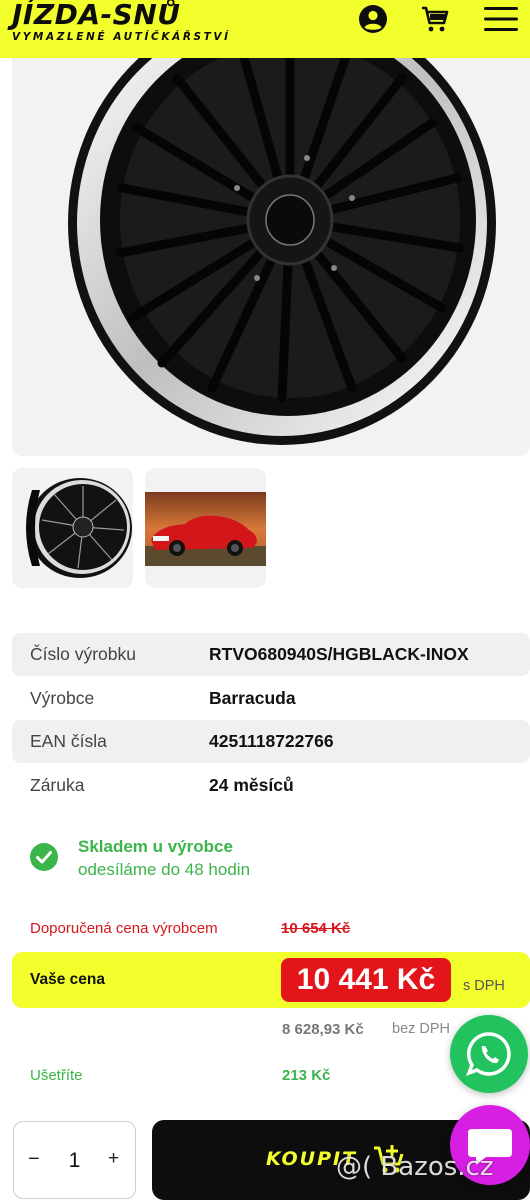  Describe the element at coordinates (56, 1075) in the screenshot. I see `savings-label: Ušetříte` at that location.